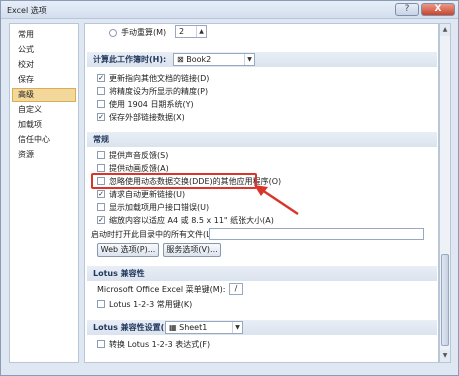  I want to click on option-update-links: 更新指向其他文档的链接(D), so click(207, 78).